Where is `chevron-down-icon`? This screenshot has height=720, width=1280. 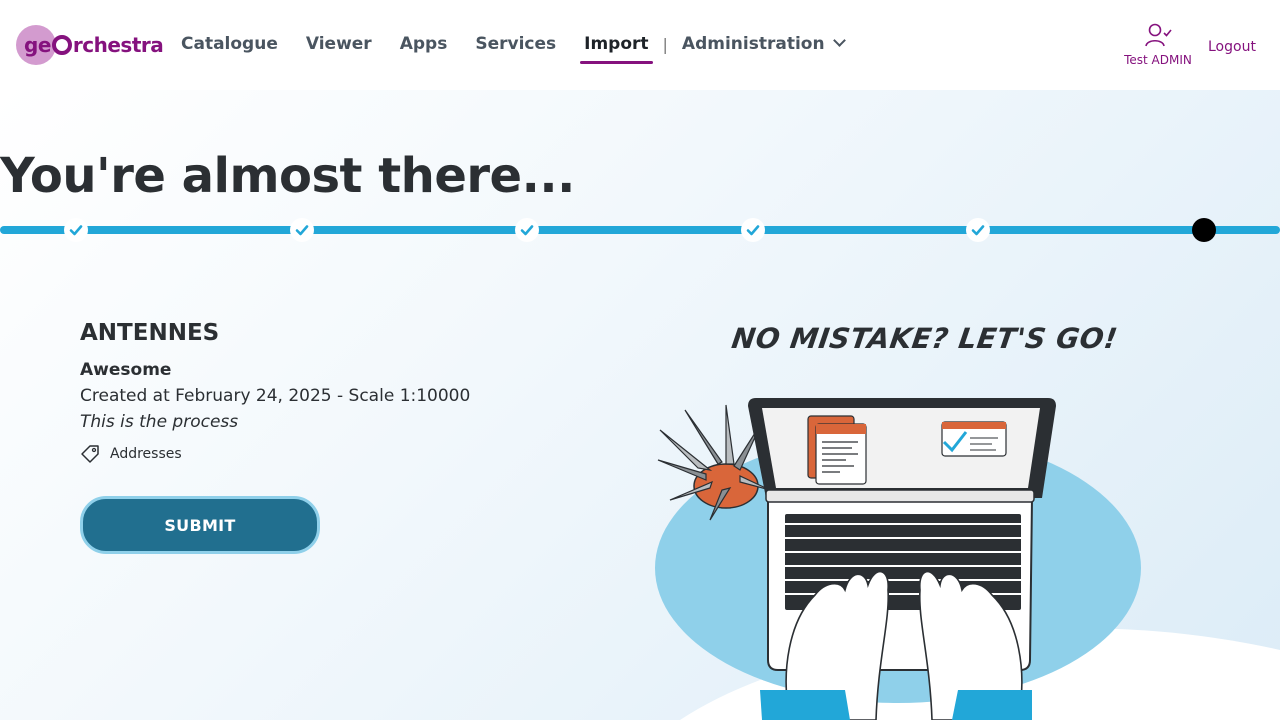 chevron-down-icon is located at coordinates (839, 40).